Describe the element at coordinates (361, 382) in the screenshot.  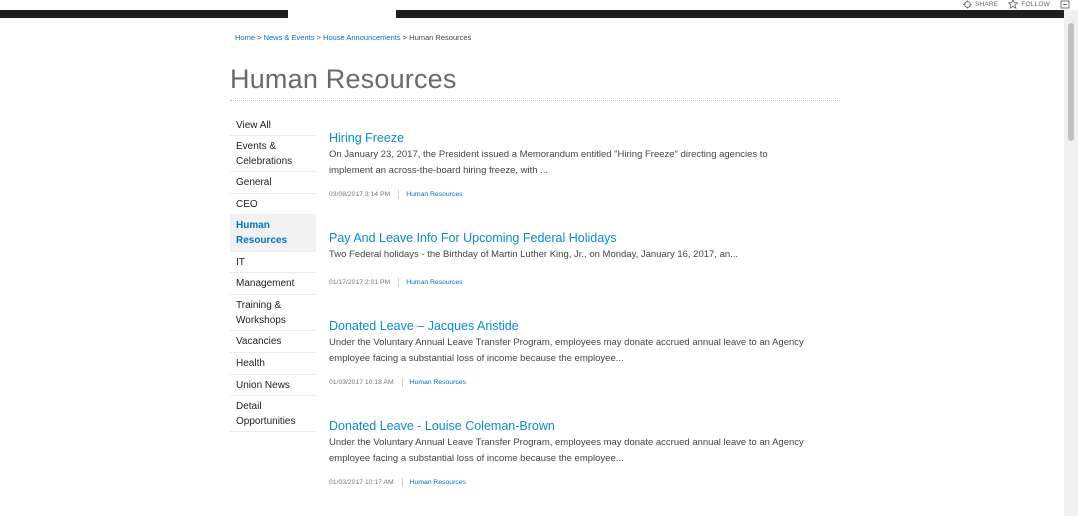
I see `post-date: 01/03/2017 10:18 AM` at that location.